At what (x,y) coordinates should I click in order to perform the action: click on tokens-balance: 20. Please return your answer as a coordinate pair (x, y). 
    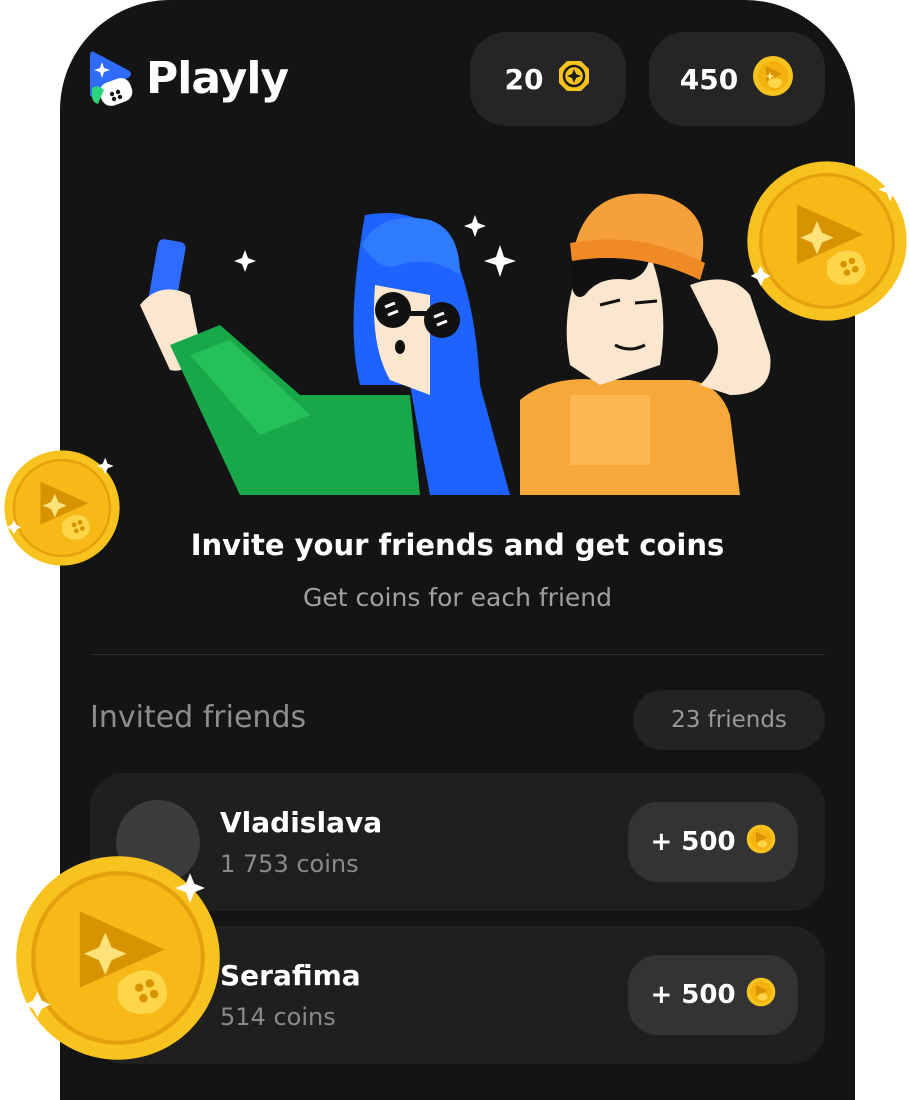
    Looking at the image, I should click on (548, 79).